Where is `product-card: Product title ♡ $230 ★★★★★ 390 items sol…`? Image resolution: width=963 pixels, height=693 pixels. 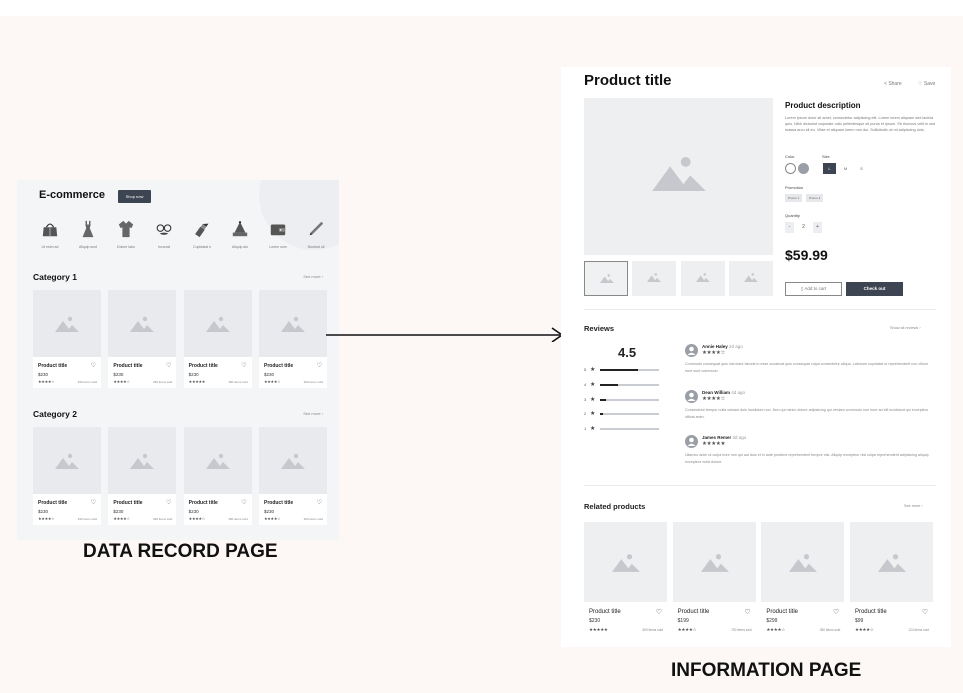
product-card: Product title ♡ $230 ★★★★★ 390 items sol… is located at coordinates (217, 339).